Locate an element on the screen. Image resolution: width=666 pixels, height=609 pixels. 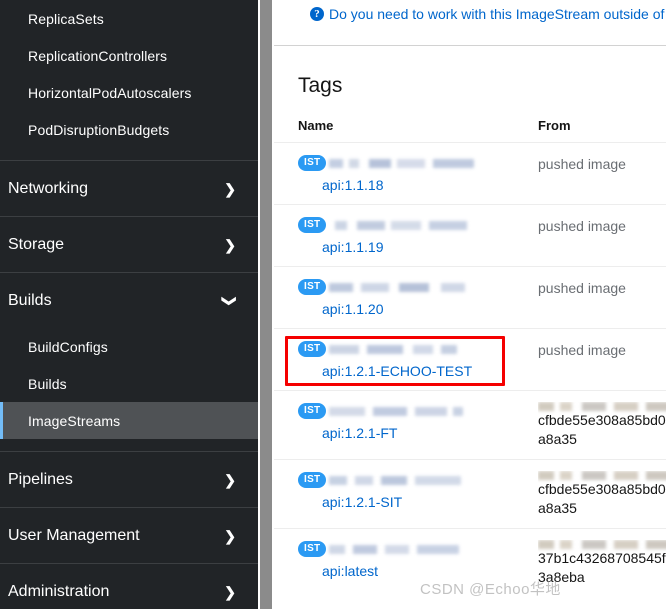
tag-link: api:1.1.18 is located at coordinates (418, 185).